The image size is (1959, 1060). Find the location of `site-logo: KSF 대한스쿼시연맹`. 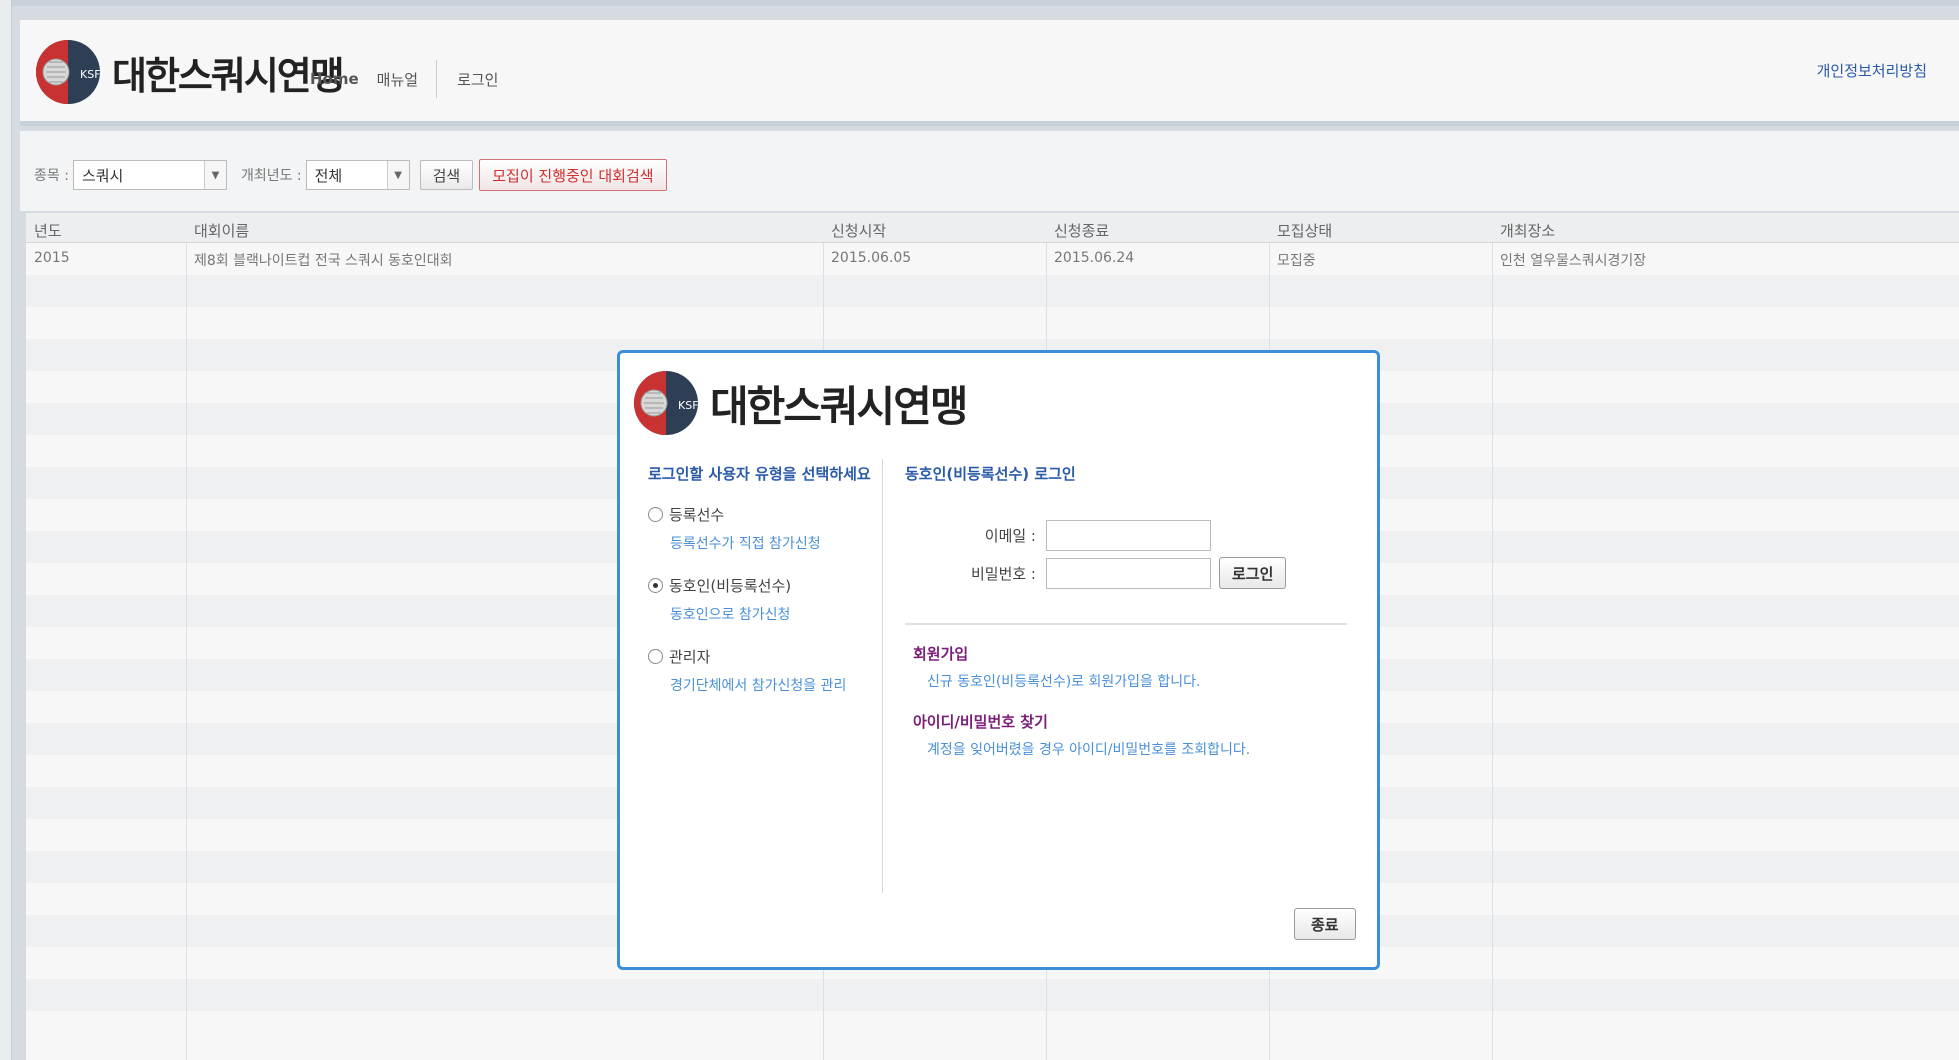

site-logo: KSF 대한스쿼시연맹 is located at coordinates (189, 72).